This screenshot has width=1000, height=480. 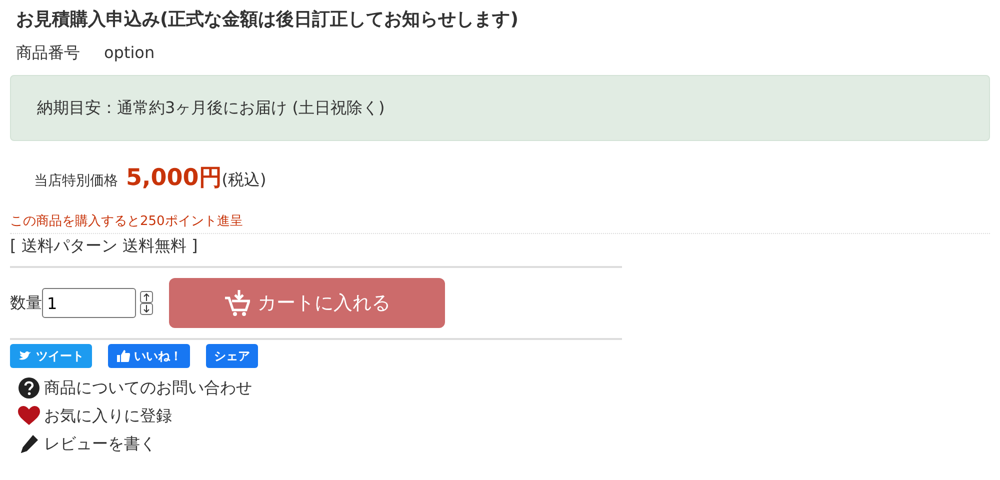 I want to click on pencil-icon, so click(x=29, y=444).